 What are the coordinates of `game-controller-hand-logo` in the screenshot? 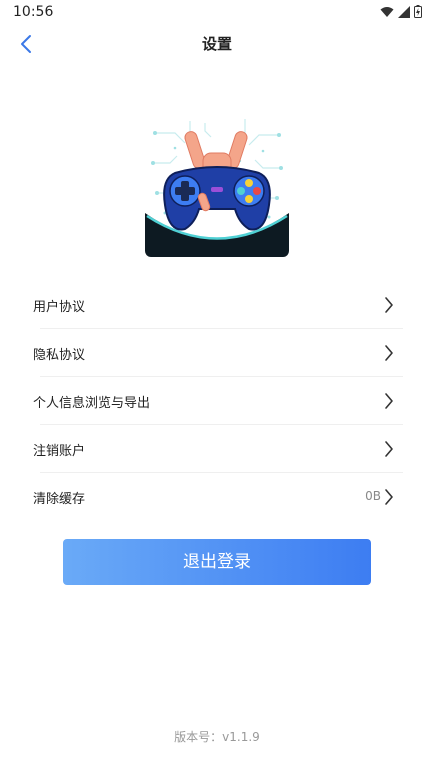 It's located at (217, 185).